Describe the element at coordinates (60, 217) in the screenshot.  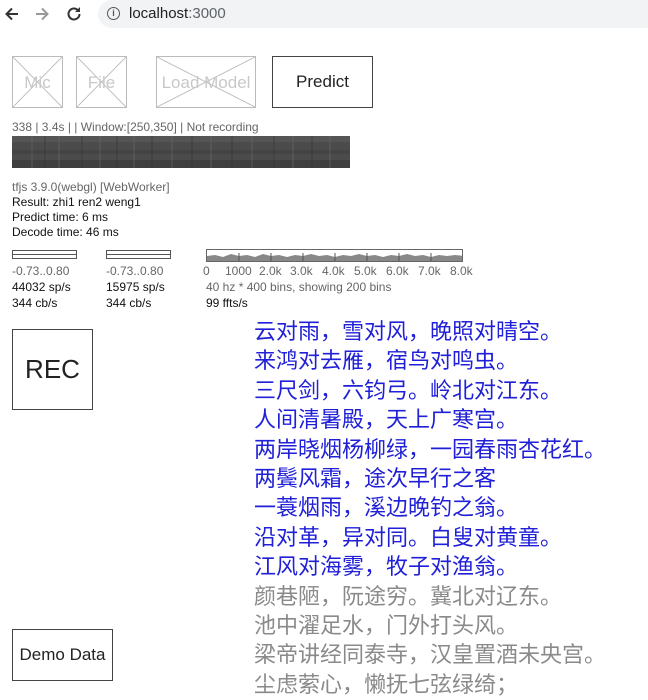
I see `predict-time: Predict time: 6 ms` at that location.